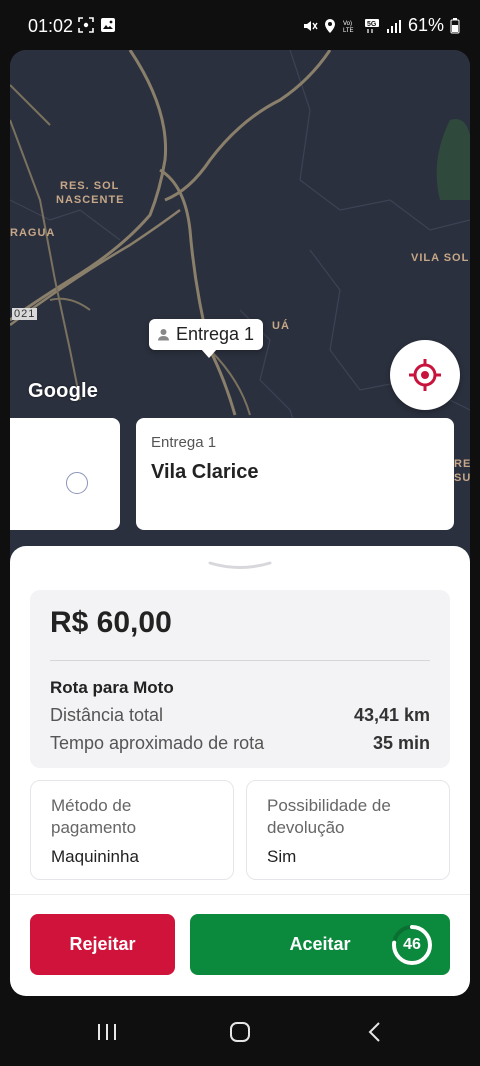 The height and width of the screenshot is (1066, 480). I want to click on order-price: R$ 60,00, so click(111, 622).